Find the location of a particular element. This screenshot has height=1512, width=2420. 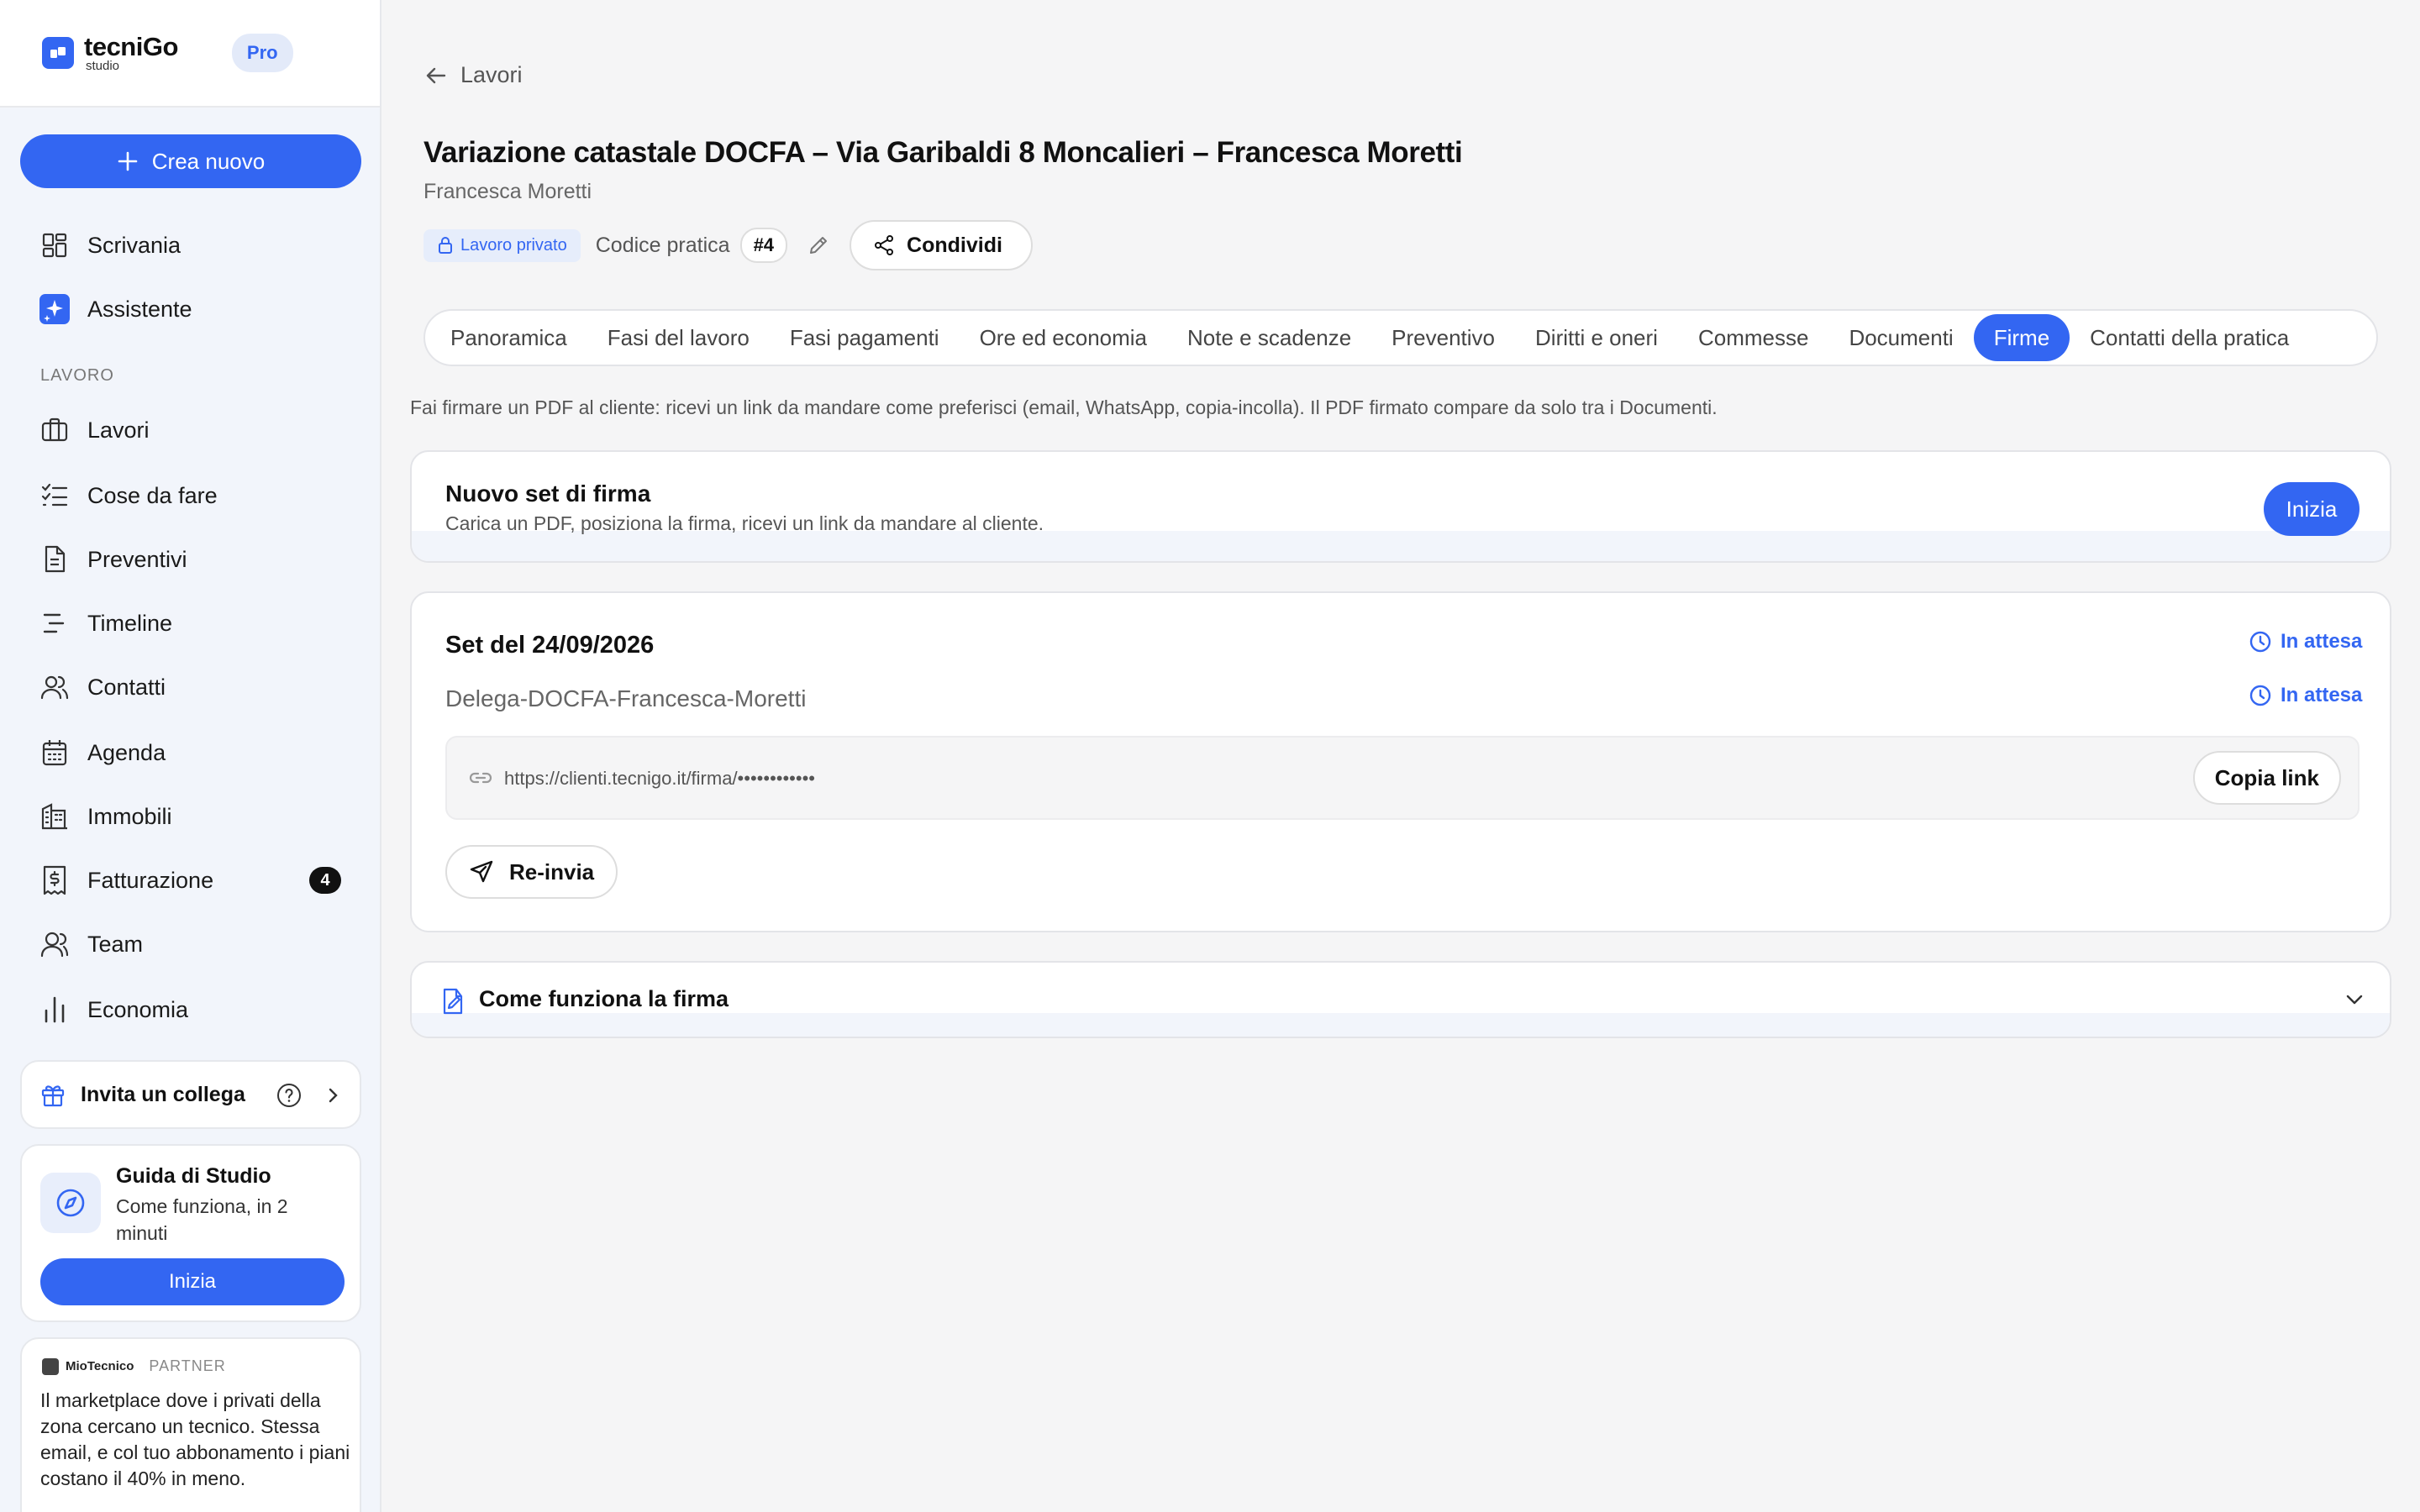

chevron-down-icon is located at coordinates (2354, 999).